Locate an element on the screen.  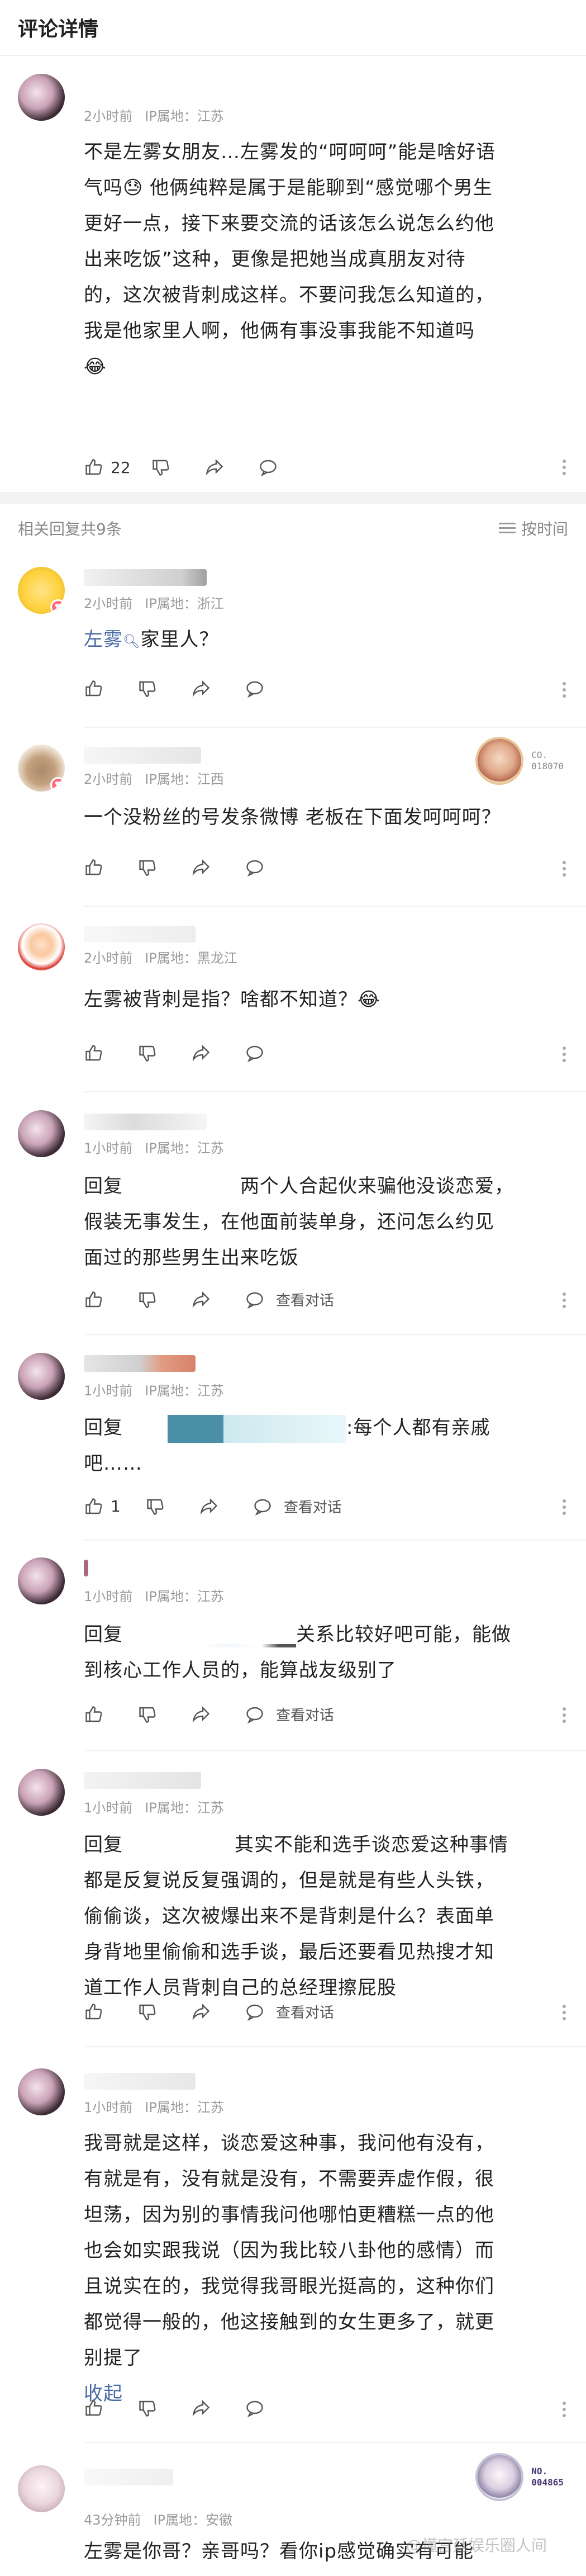
search-icon: 🔍︎ is located at coordinates (132, 641).